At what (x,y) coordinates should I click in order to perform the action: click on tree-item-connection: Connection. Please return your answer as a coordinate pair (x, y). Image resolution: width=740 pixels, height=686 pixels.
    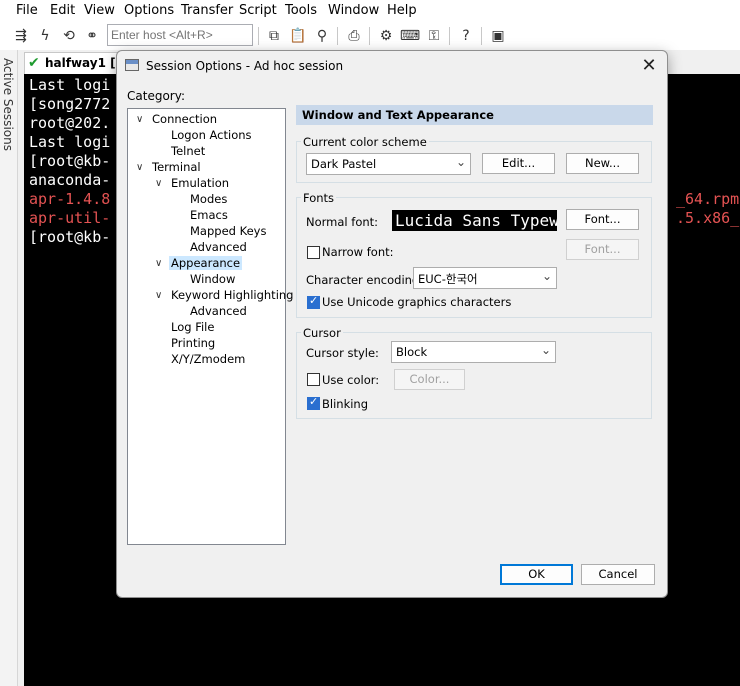
    Looking at the image, I should click on (184, 119).